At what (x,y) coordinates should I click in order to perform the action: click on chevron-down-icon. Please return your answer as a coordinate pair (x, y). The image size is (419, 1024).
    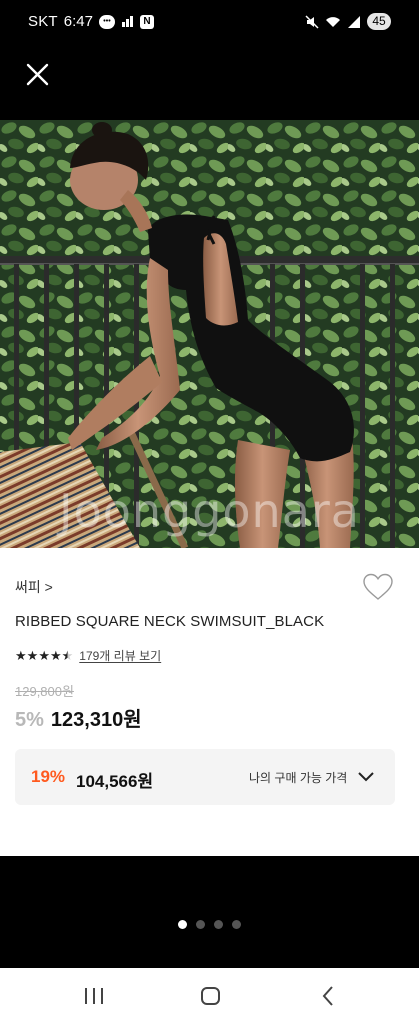
    Looking at the image, I should click on (366, 777).